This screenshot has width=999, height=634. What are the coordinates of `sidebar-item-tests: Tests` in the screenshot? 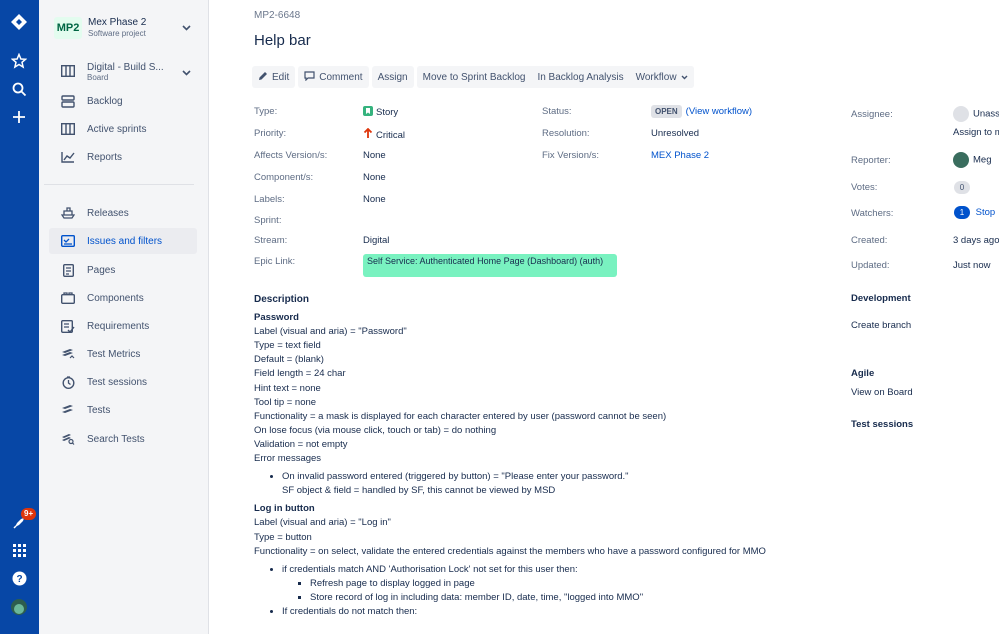 It's located at (123, 410).